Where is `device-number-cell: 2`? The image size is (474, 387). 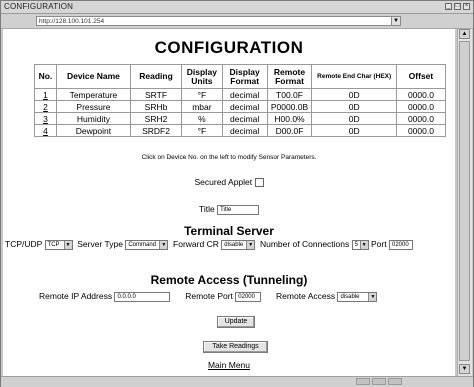
device-number-cell: 2 is located at coordinates (45, 106).